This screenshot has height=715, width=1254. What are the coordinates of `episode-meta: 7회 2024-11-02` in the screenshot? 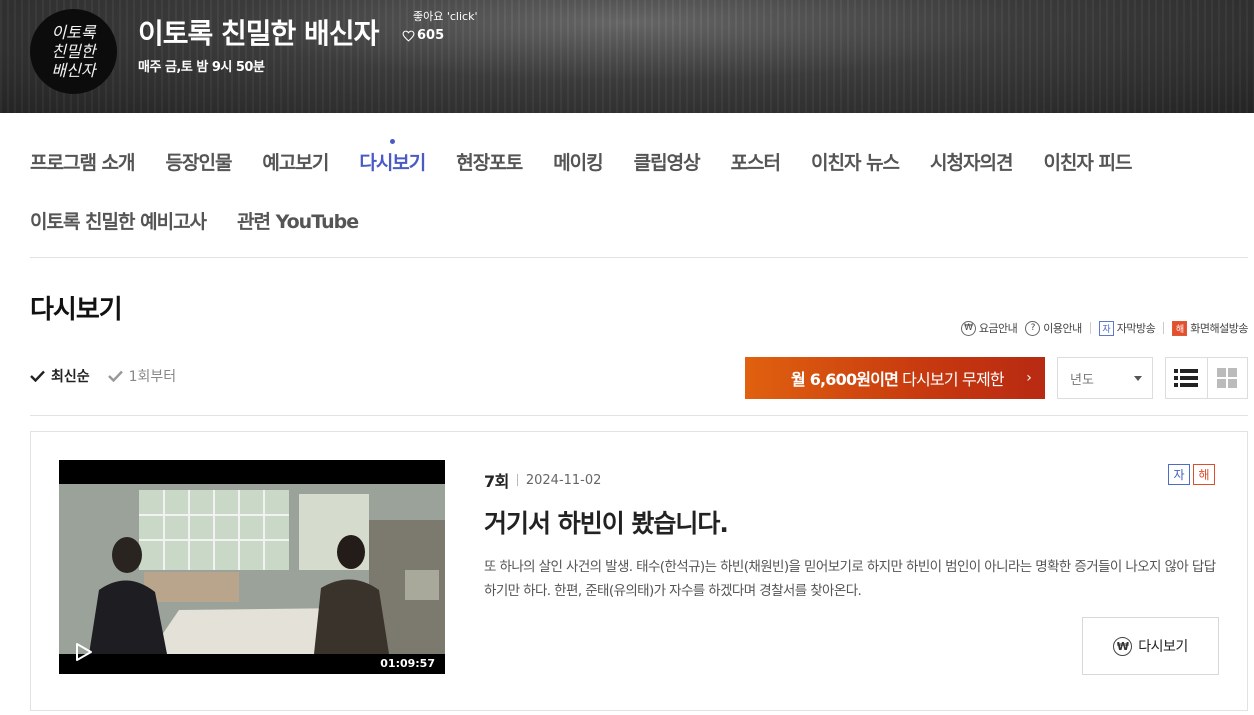 It's located at (542, 480).